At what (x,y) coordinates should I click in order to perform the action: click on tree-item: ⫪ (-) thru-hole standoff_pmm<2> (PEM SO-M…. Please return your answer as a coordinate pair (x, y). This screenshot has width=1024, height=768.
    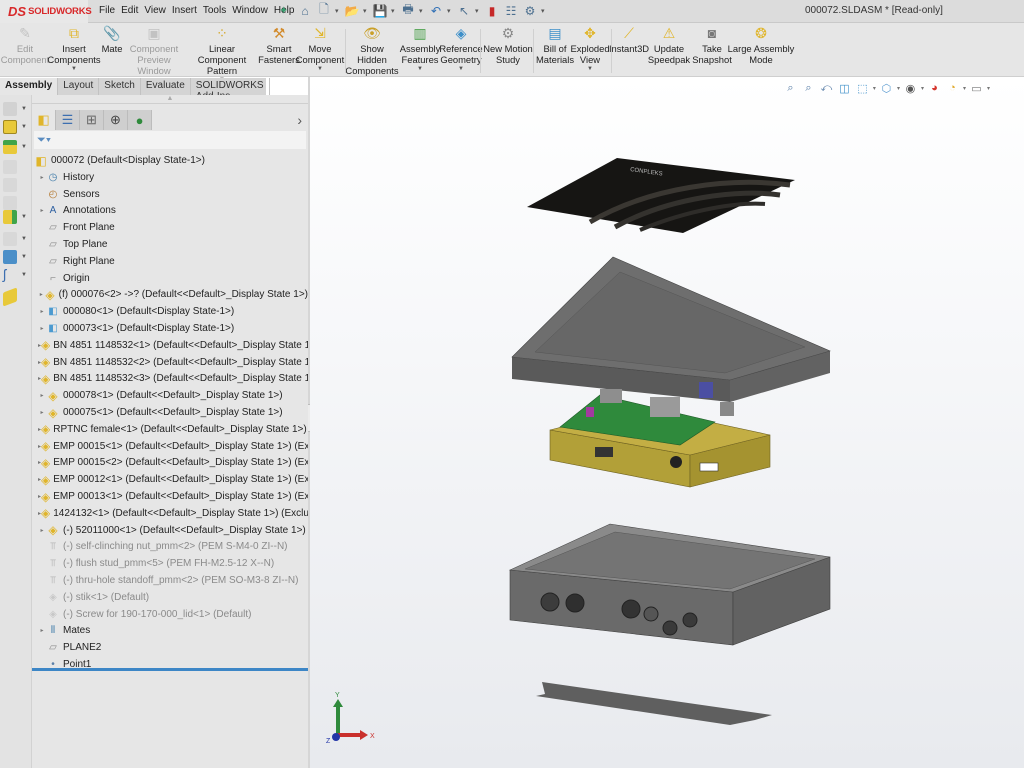
    Looking at the image, I should click on (170, 580).